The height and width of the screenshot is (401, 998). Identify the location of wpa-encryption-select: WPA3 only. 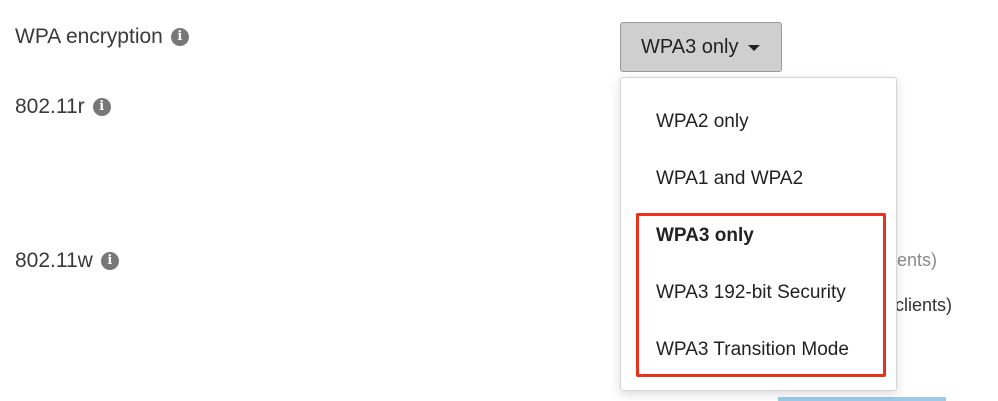
(701, 47).